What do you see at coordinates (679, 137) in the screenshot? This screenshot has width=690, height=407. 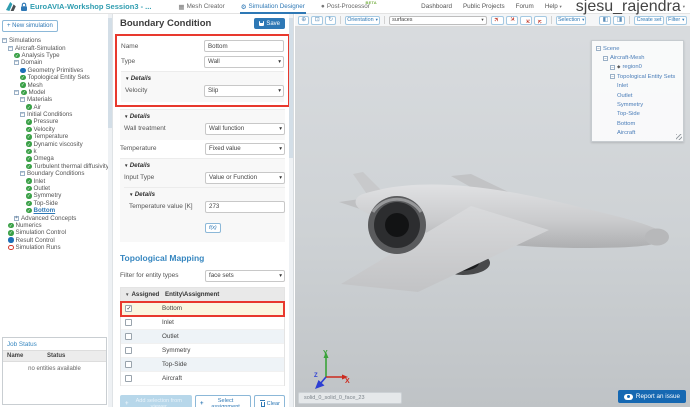 I see `resize-handle` at bounding box center [679, 137].